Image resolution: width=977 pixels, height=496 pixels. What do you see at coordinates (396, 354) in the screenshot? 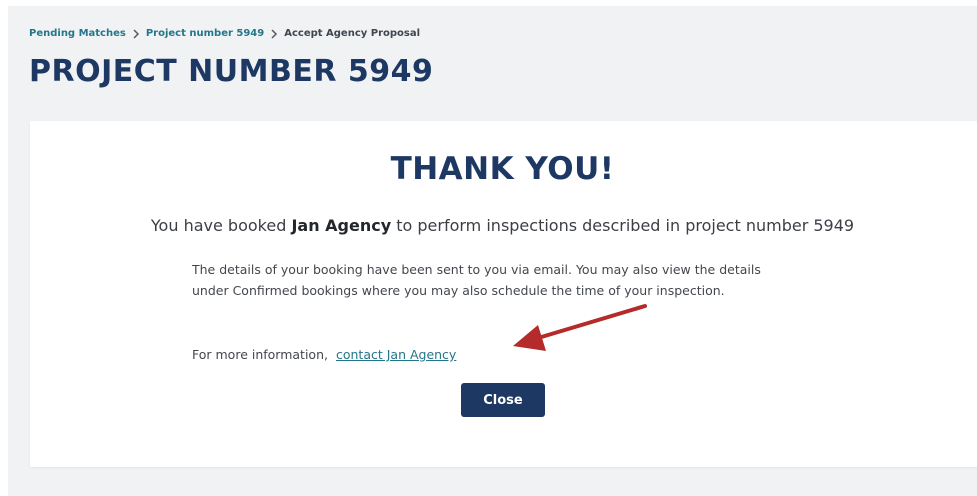
I see `contact-agency-link: contact Jan Agency` at bounding box center [396, 354].